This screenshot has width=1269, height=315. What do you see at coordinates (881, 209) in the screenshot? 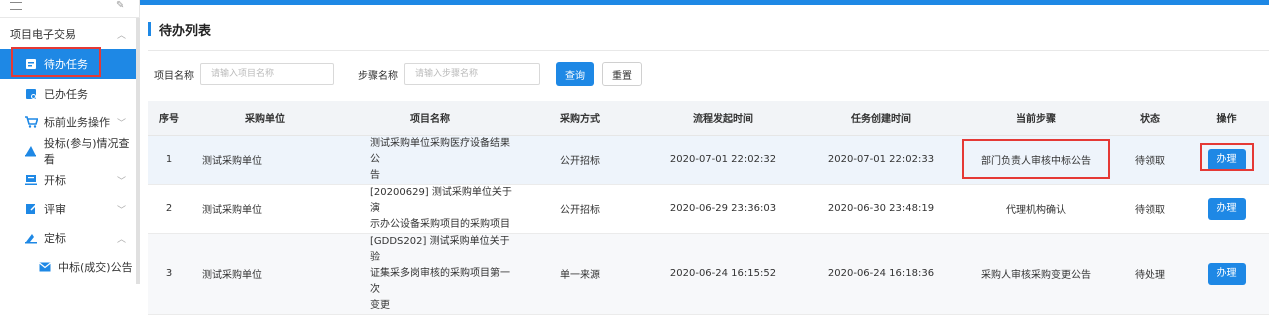
I see `cell-created-time: 2020-06-30 23:48:19` at bounding box center [881, 209].